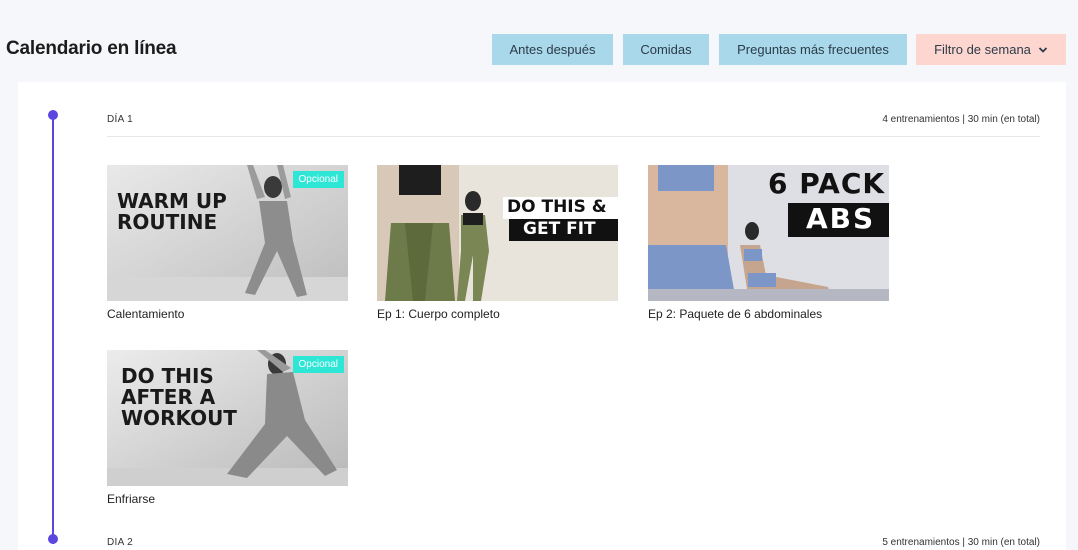 This screenshot has height=550, width=1078. I want to click on workout-thumbnail: 6 PACK ABS, so click(768, 233).